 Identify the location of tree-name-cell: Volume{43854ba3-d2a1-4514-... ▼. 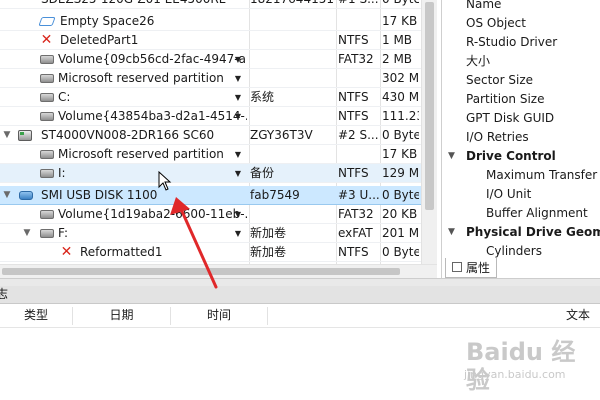
(123, 116).